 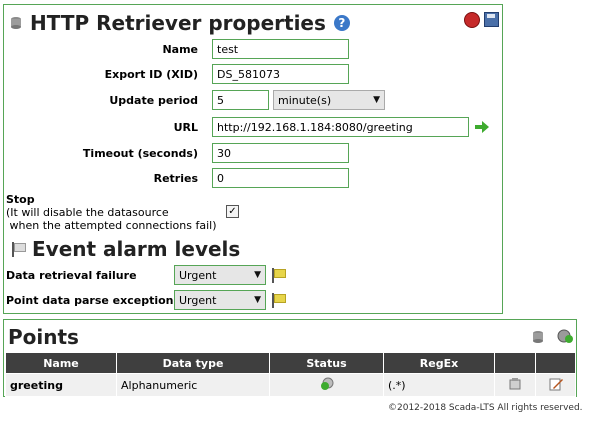 What do you see at coordinates (280, 178) in the screenshot?
I see `retries-input: 0` at bounding box center [280, 178].